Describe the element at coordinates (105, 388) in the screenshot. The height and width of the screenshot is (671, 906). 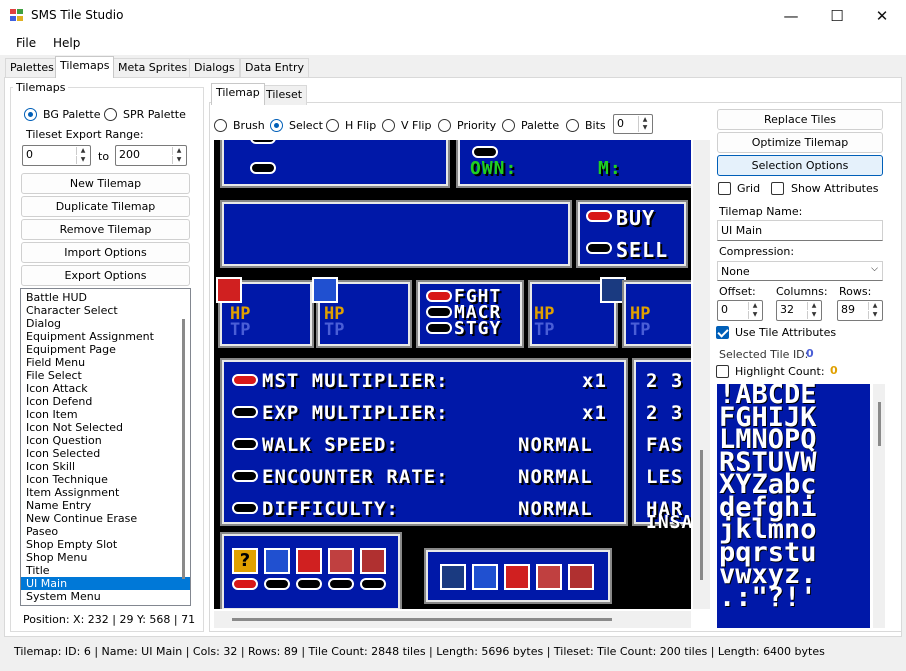
I see `list-item: Icon Attack` at that location.